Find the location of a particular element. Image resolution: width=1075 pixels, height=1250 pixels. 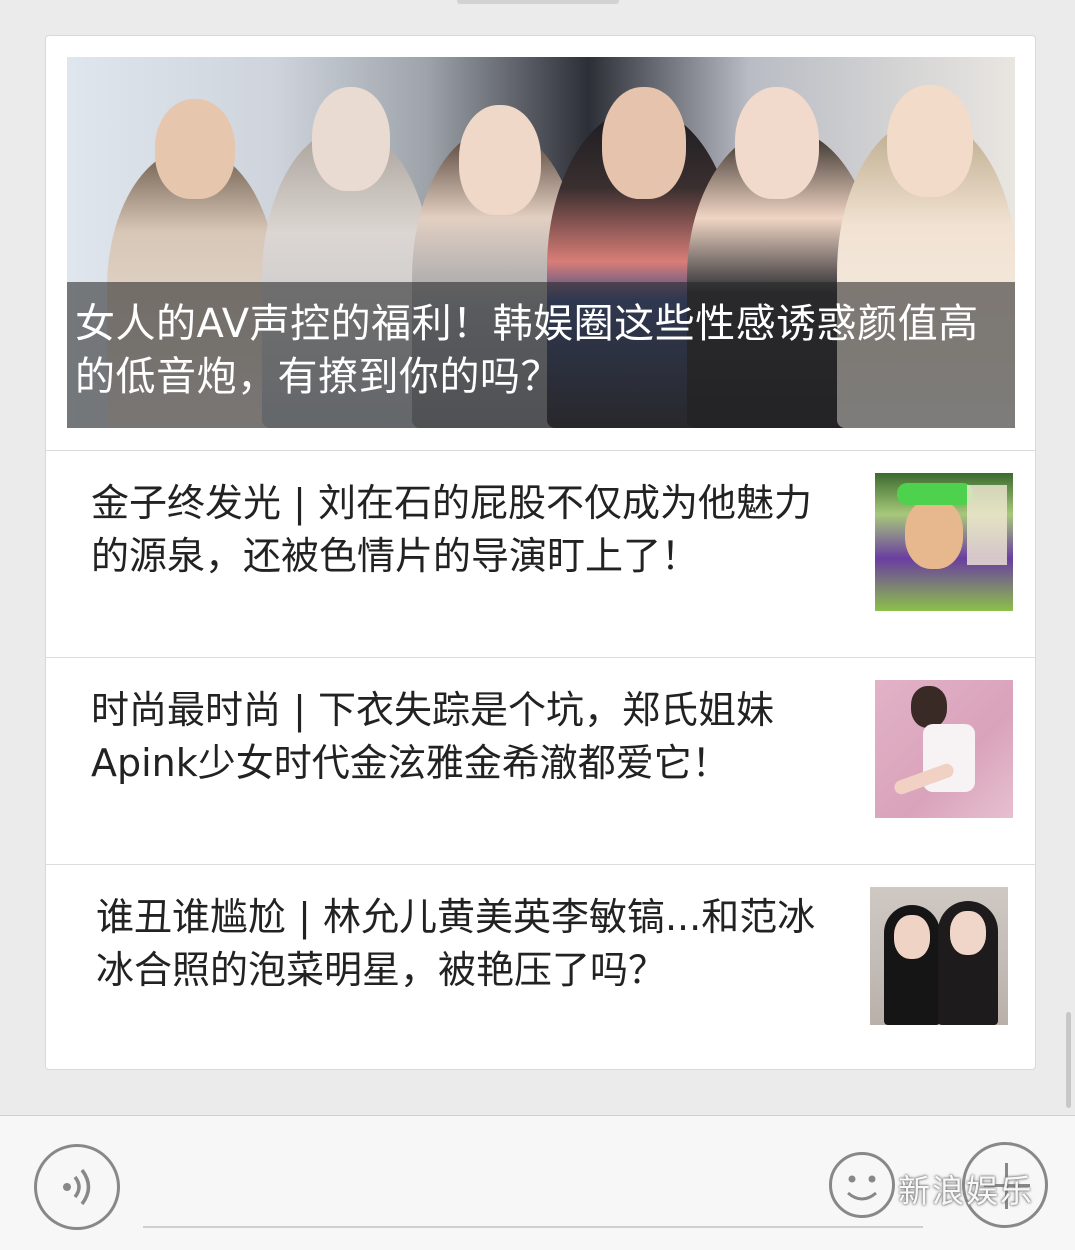

article-title: 时尚最时尚 | 下衣失踪是个坑，郑氏姐妹Apink少女时代金泫雅金希澈都爱它！ is located at coordinates (463, 737).